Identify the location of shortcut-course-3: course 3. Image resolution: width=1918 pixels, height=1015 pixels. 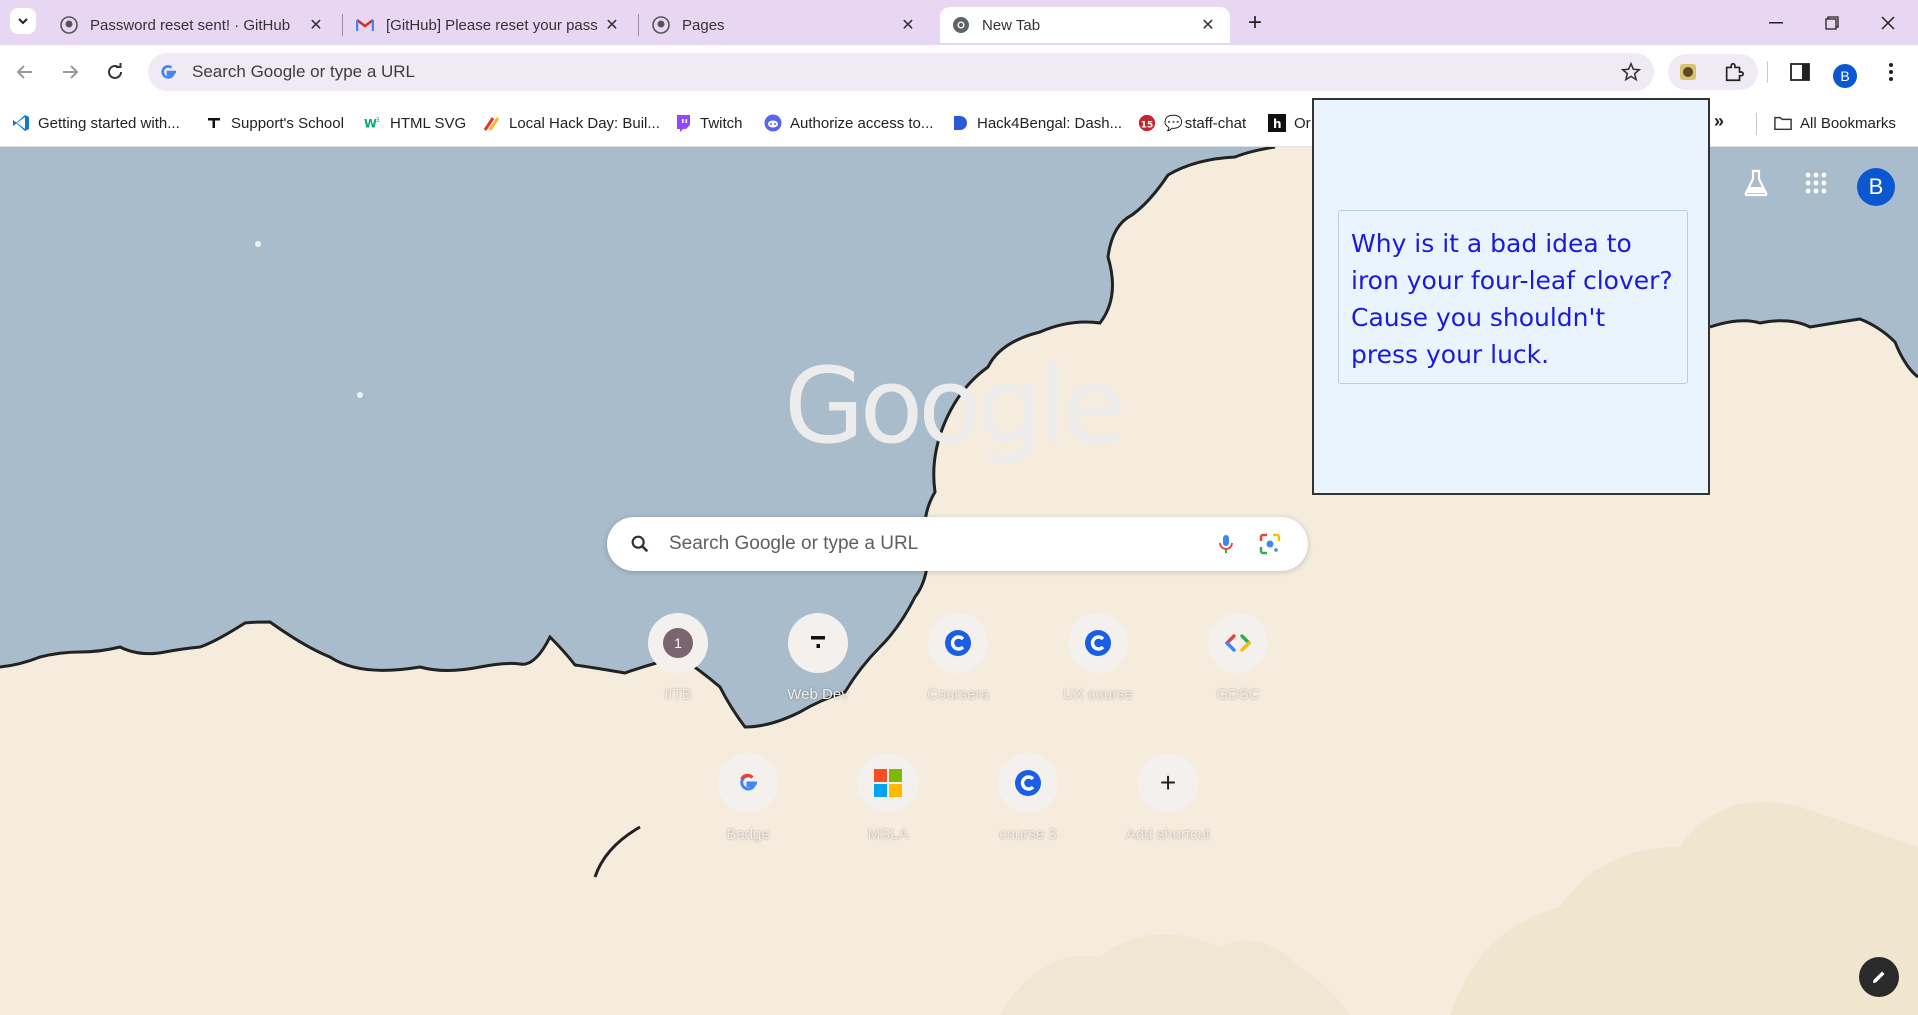
(1028, 799).